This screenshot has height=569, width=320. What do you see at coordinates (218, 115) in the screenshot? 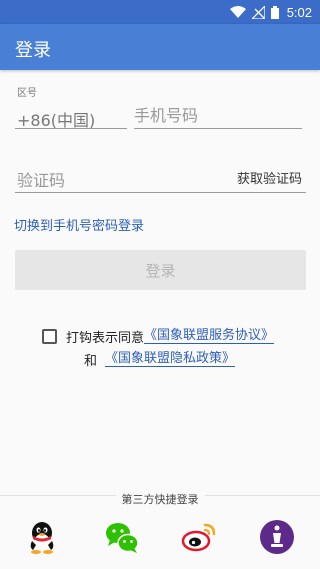
I see `phone-number-input` at bounding box center [218, 115].